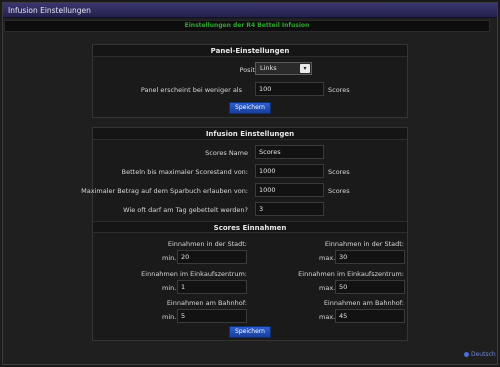  I want to click on window-title: Infusion Einstellungen, so click(250, 10).